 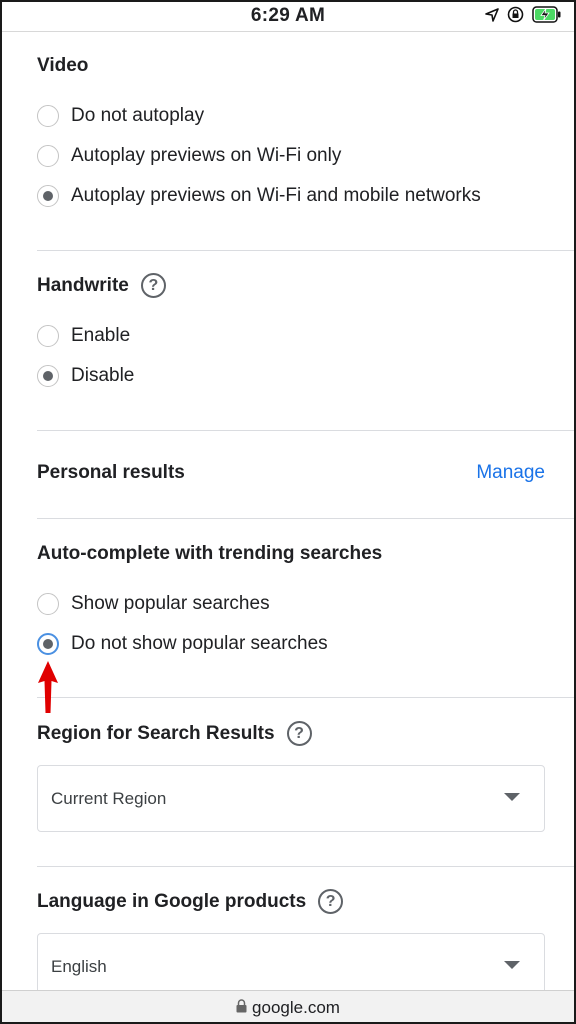 I want to click on autocomplete-option-show: Show popular searches, so click(x=153, y=604).